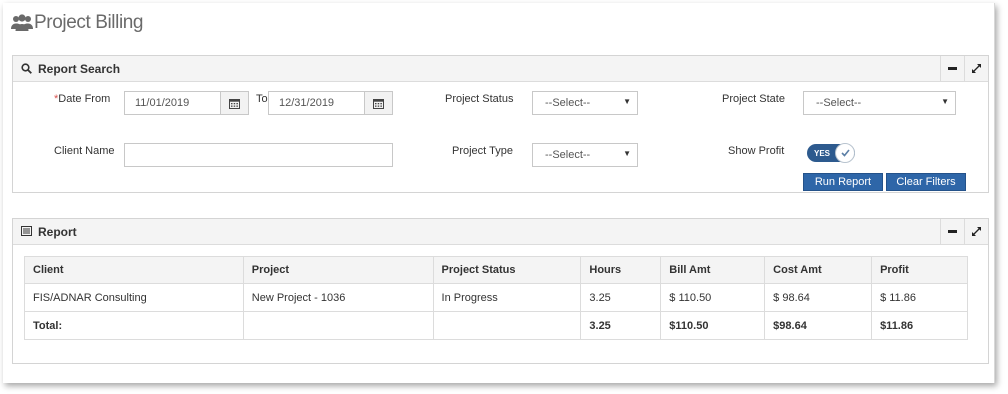 The width and height of the screenshot is (1008, 394). What do you see at coordinates (172, 103) in the screenshot?
I see `date-from-input: 11/01/2019` at bounding box center [172, 103].